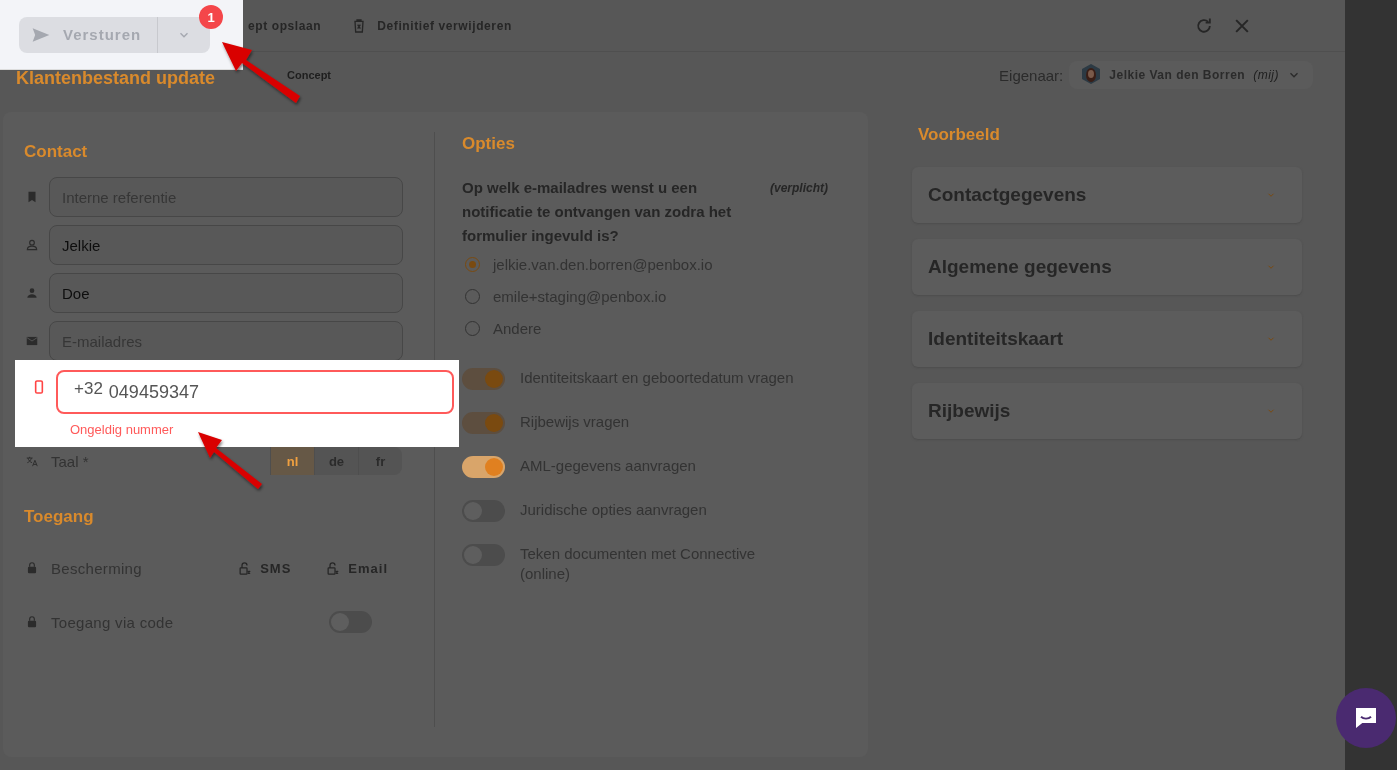 The image size is (1397, 770). What do you see at coordinates (1091, 75) in the screenshot?
I see `avatar-icon` at bounding box center [1091, 75].